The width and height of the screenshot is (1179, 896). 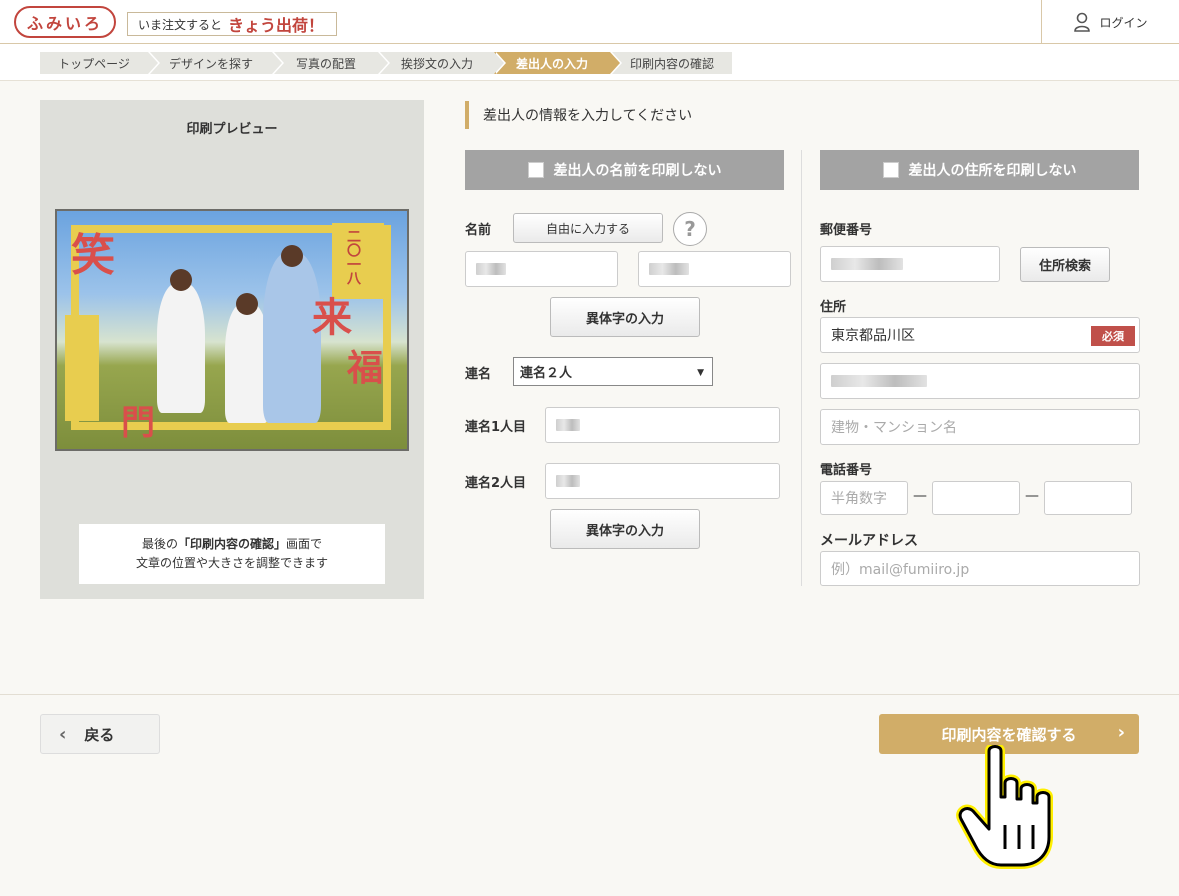 What do you see at coordinates (700, 373) in the screenshot?
I see `select-caret-icon: ▼` at bounding box center [700, 373].